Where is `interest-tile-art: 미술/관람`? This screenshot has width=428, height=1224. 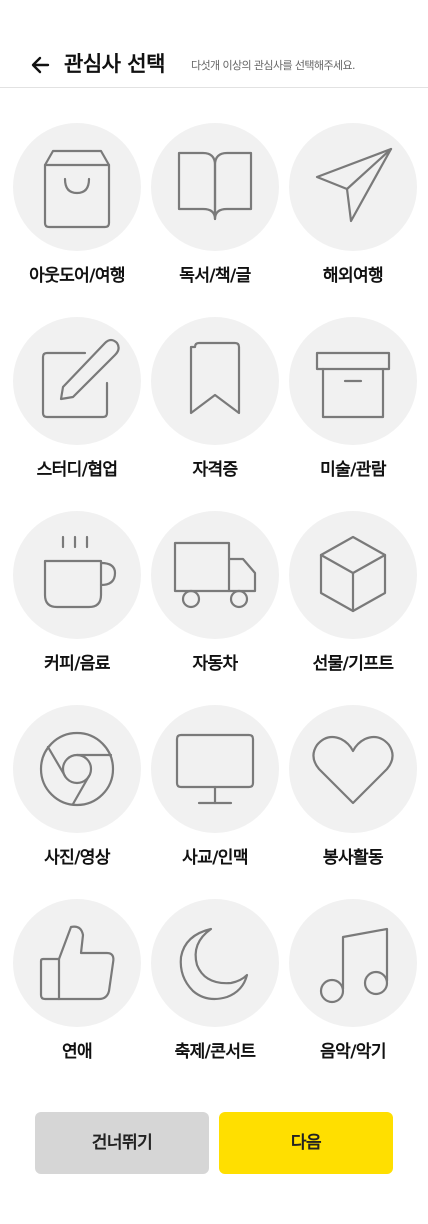
interest-tile-art: 미술/관람 is located at coordinates (353, 409).